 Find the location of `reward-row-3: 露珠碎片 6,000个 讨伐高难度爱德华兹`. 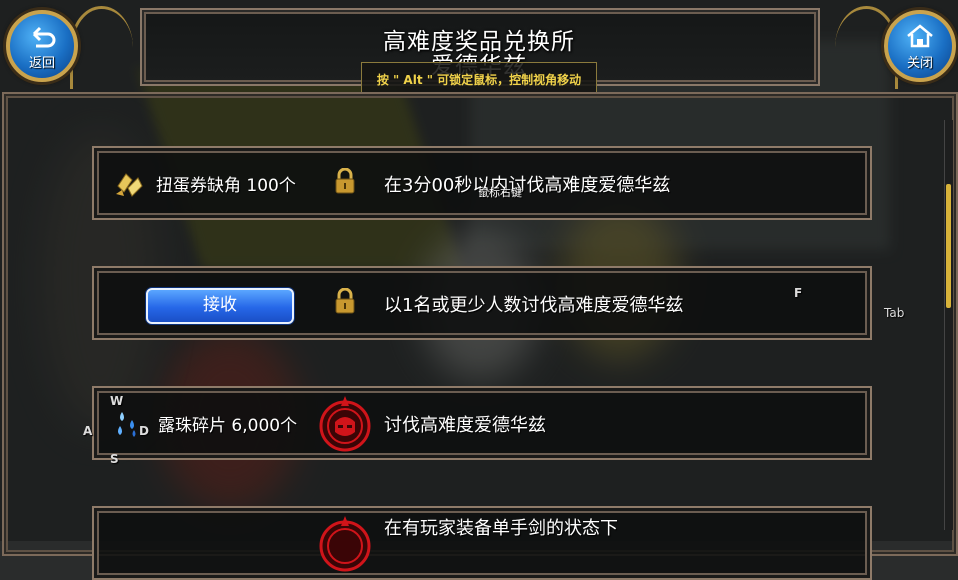

reward-row-3: 露珠碎片 6,000个 讨伐高难度爱德华兹 is located at coordinates (482, 423).